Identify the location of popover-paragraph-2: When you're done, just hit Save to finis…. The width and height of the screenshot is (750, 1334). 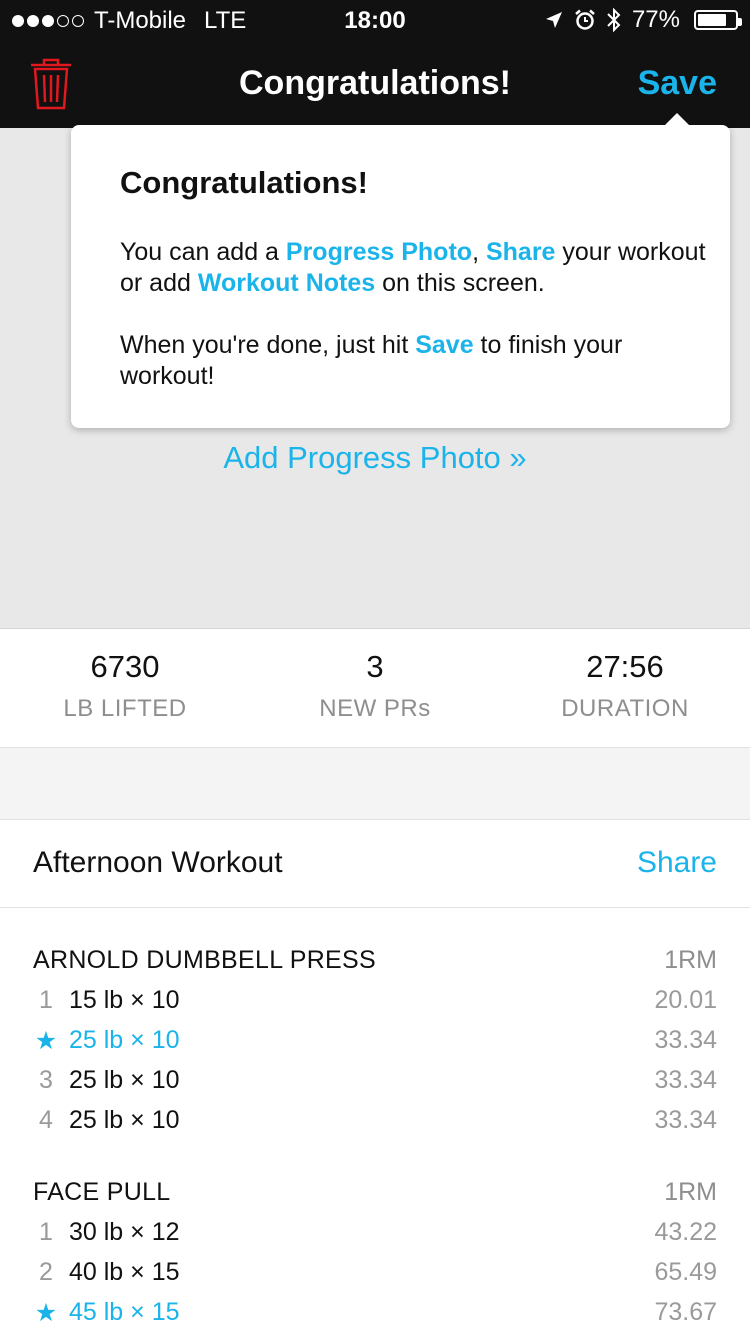
(371, 360).